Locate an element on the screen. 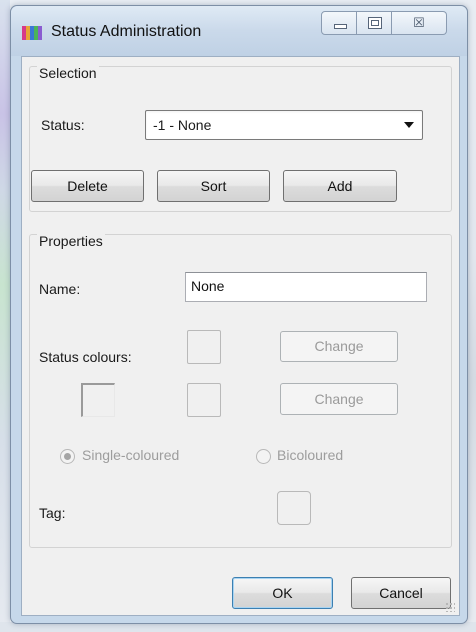 This screenshot has width=476, height=632. add-button: Add is located at coordinates (340, 186).